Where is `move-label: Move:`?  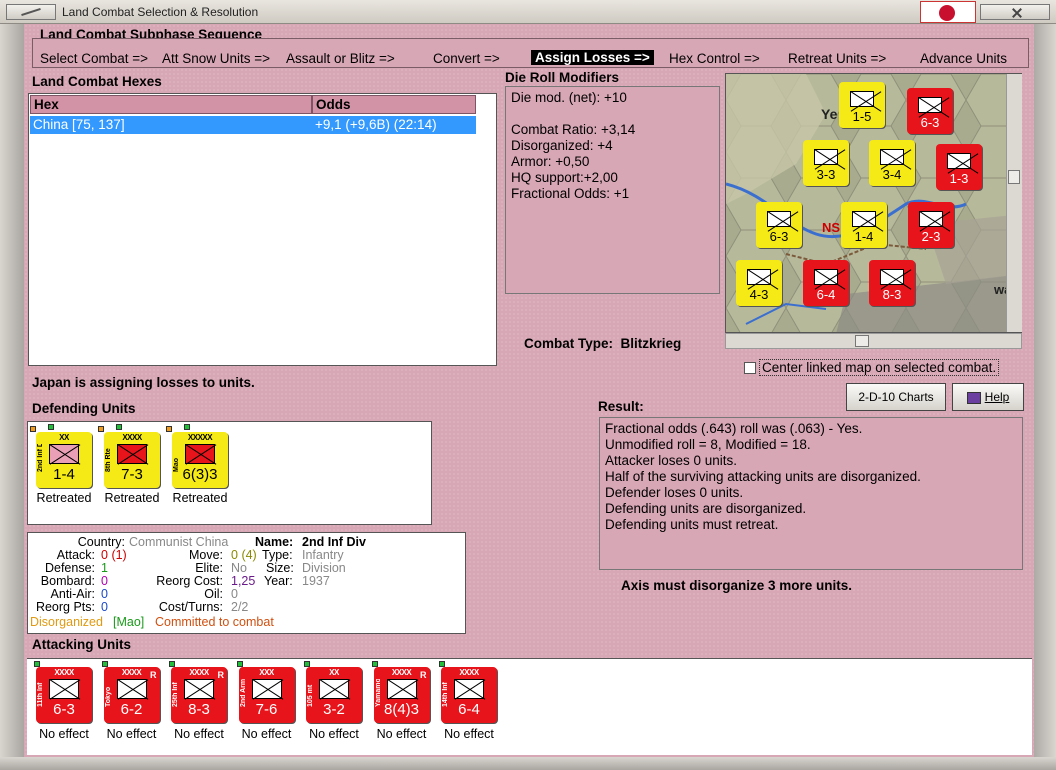 move-label: Move: is located at coordinates (205, 555).